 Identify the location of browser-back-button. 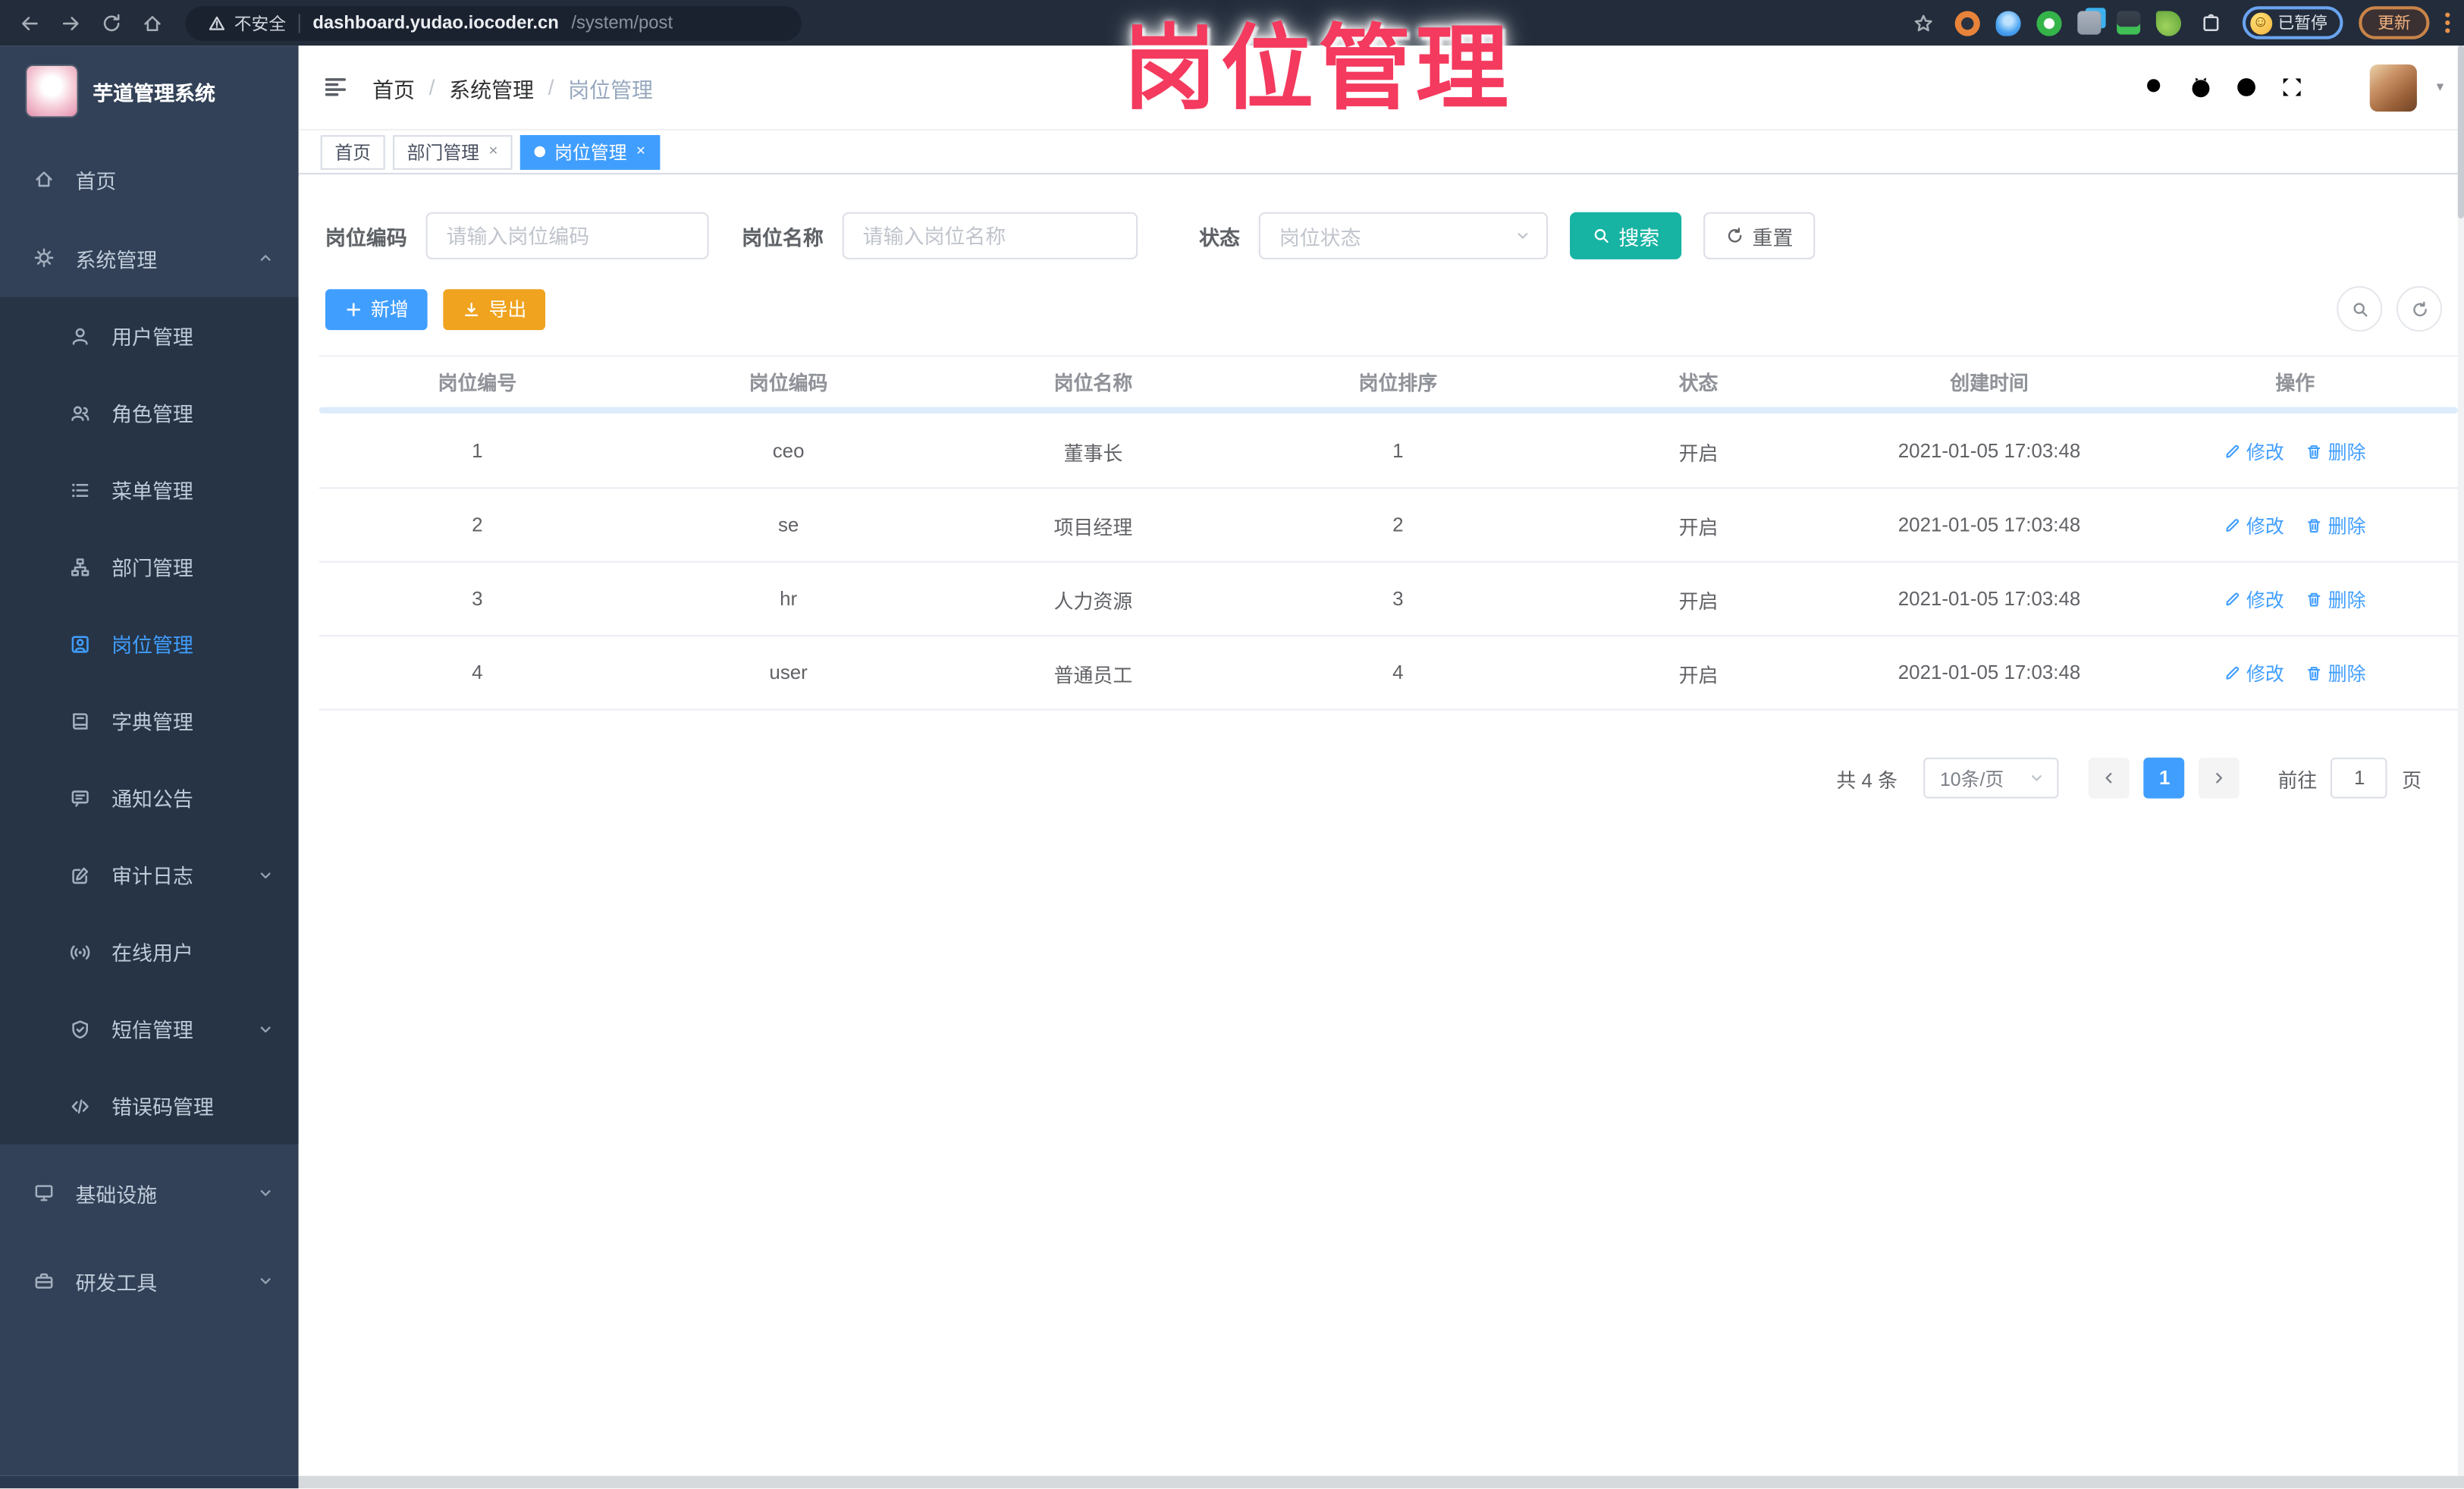
(29, 22).